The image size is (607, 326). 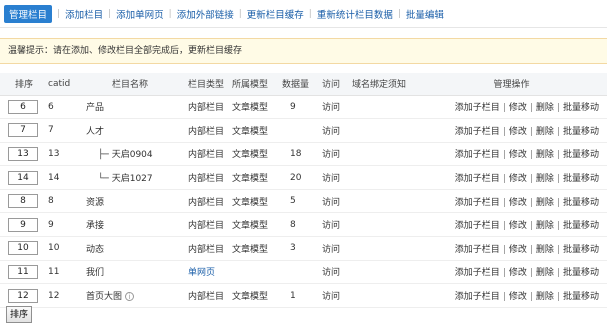 I want to click on count-cell: 5, so click(x=302, y=201).